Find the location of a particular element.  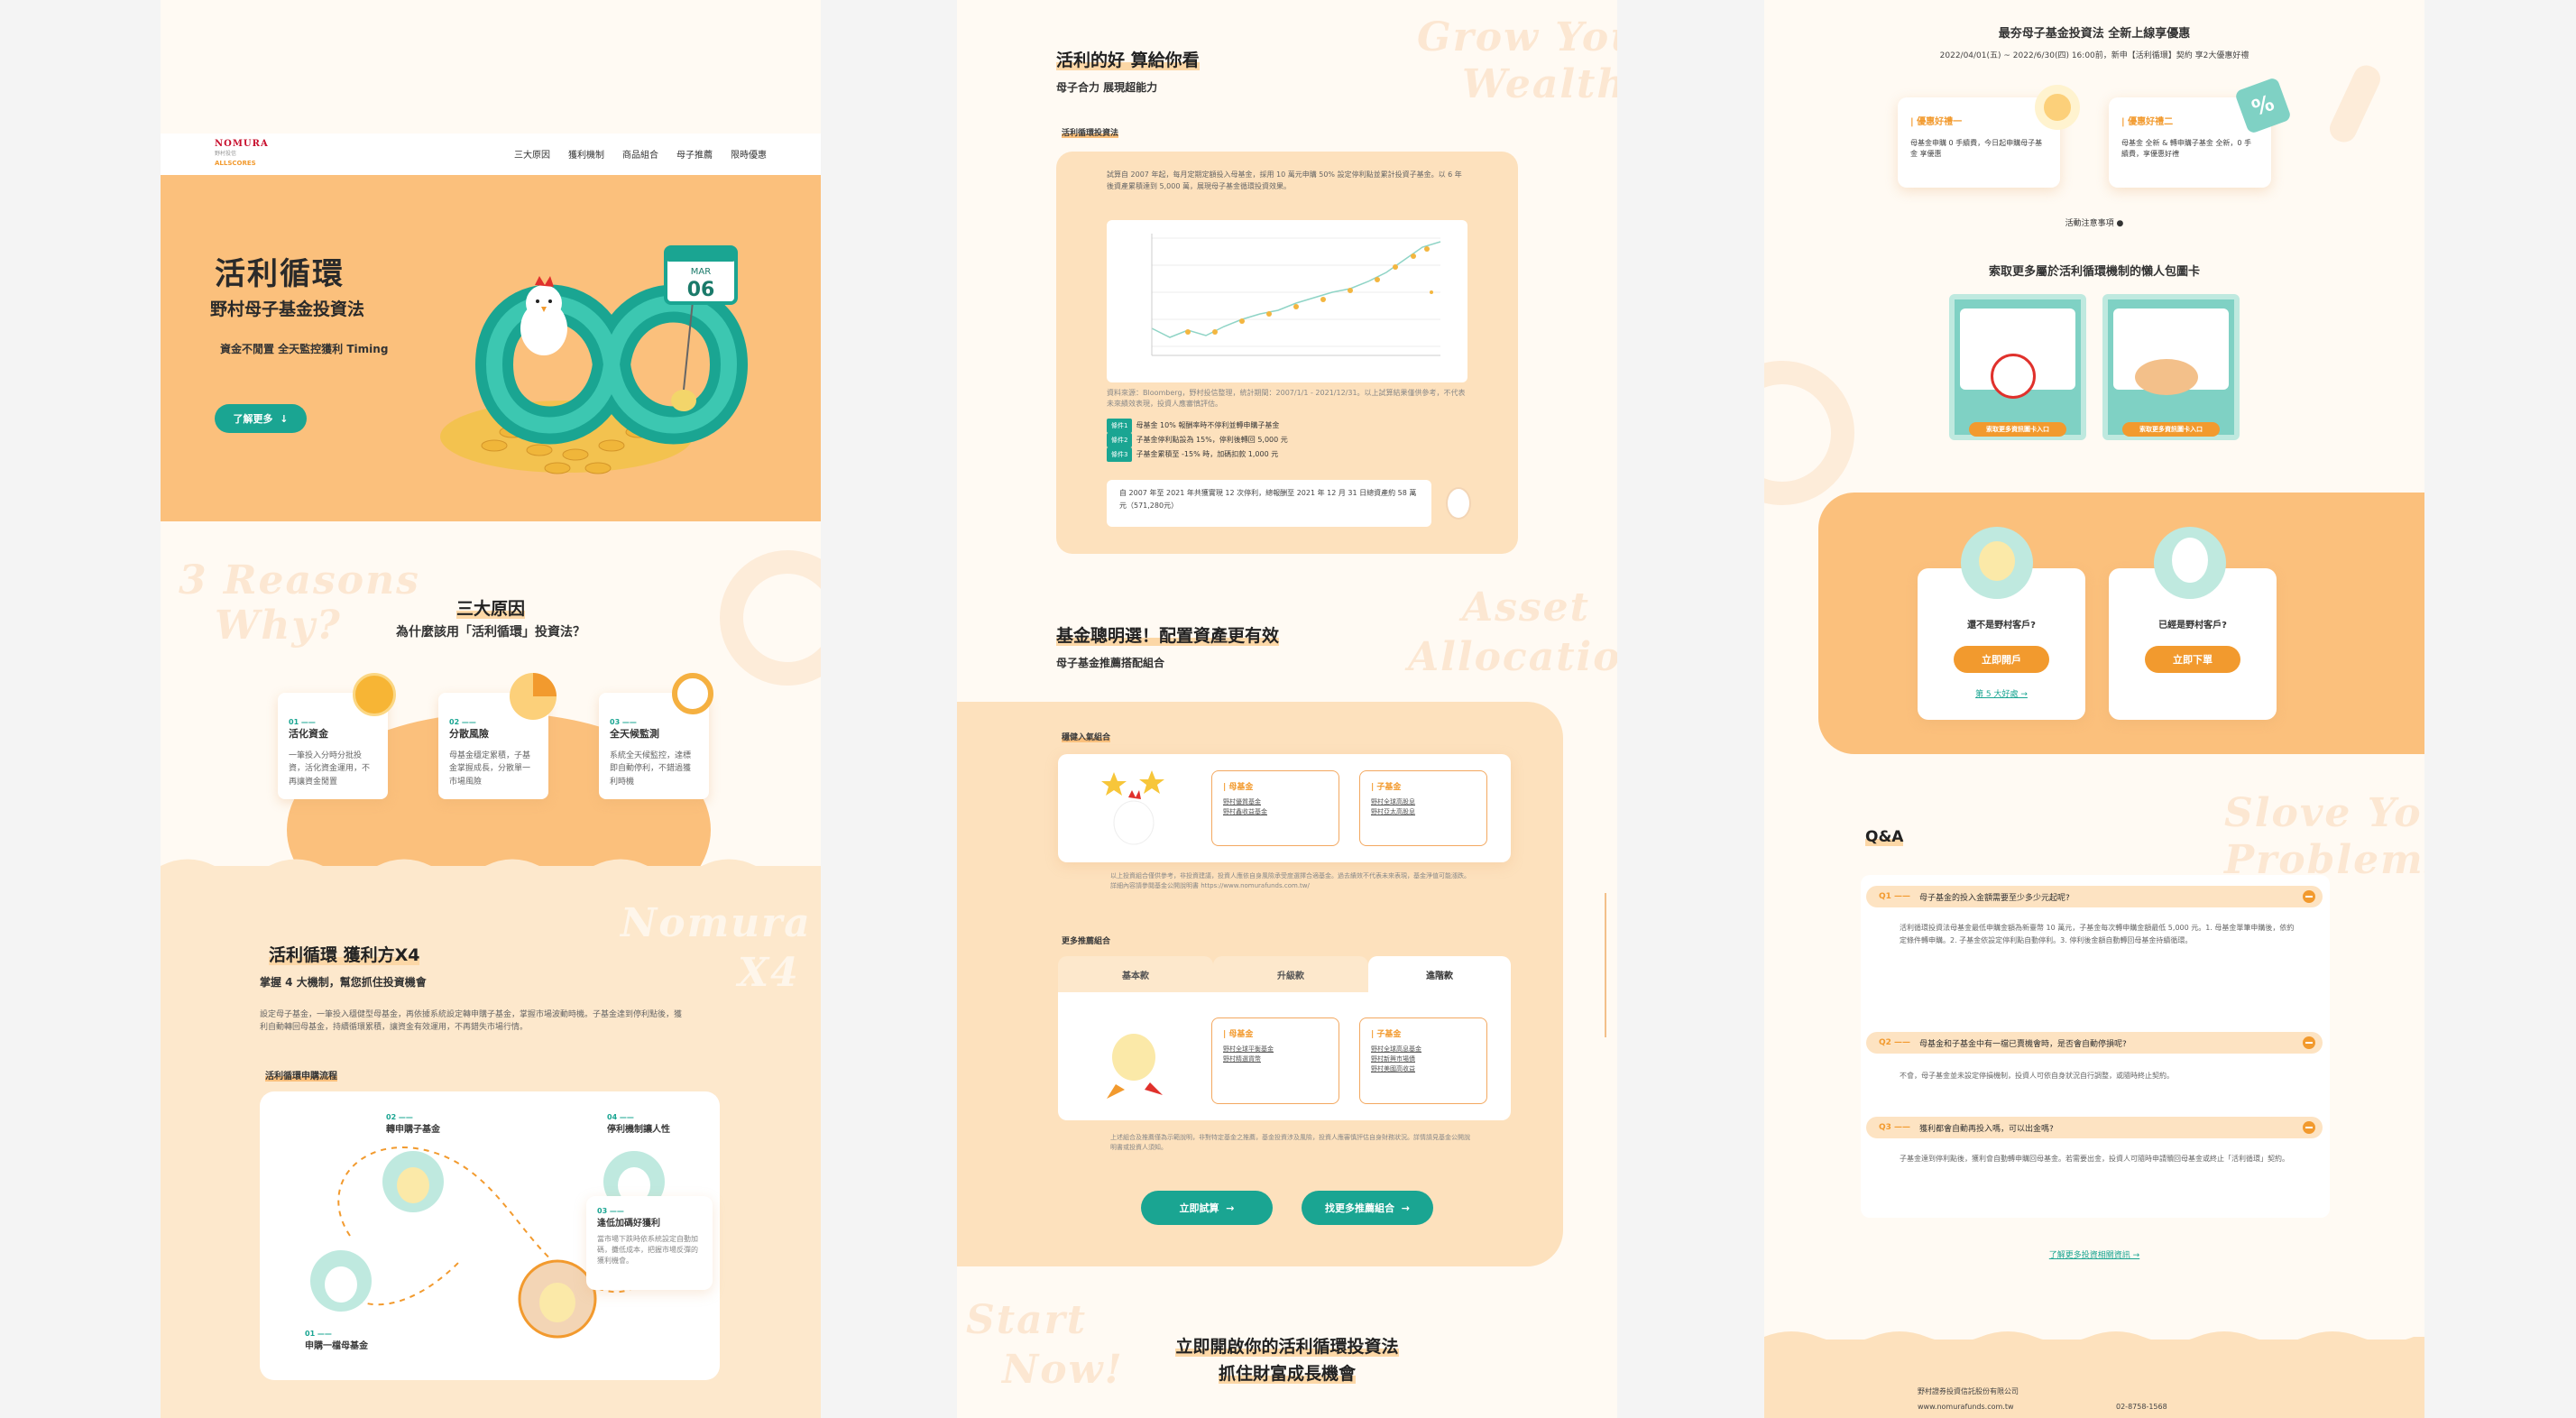

hero-subtitle: 野村母子基金投資法 is located at coordinates (287, 309).